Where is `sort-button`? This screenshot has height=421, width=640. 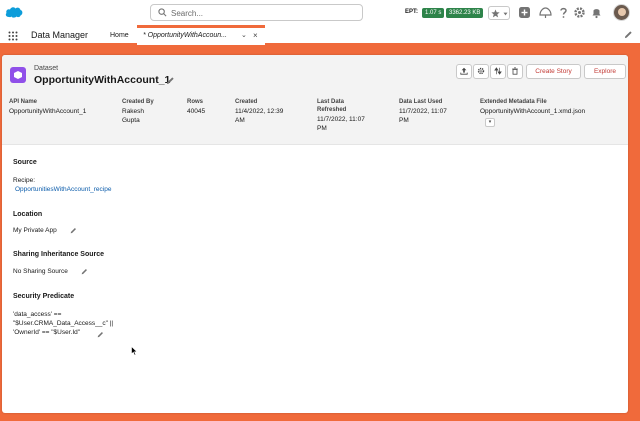
sort-button is located at coordinates (498, 71).